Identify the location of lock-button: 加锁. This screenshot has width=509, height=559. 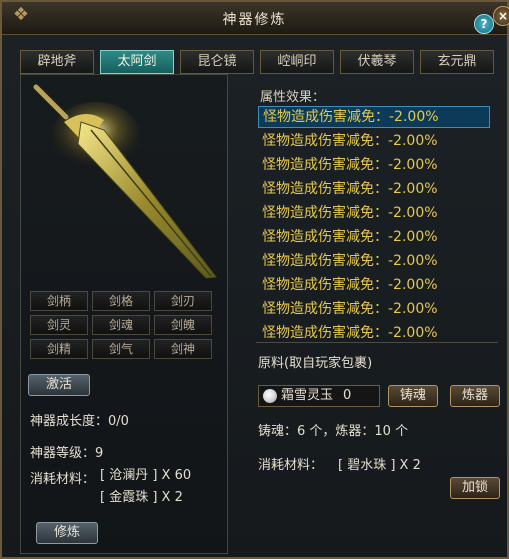
(475, 488).